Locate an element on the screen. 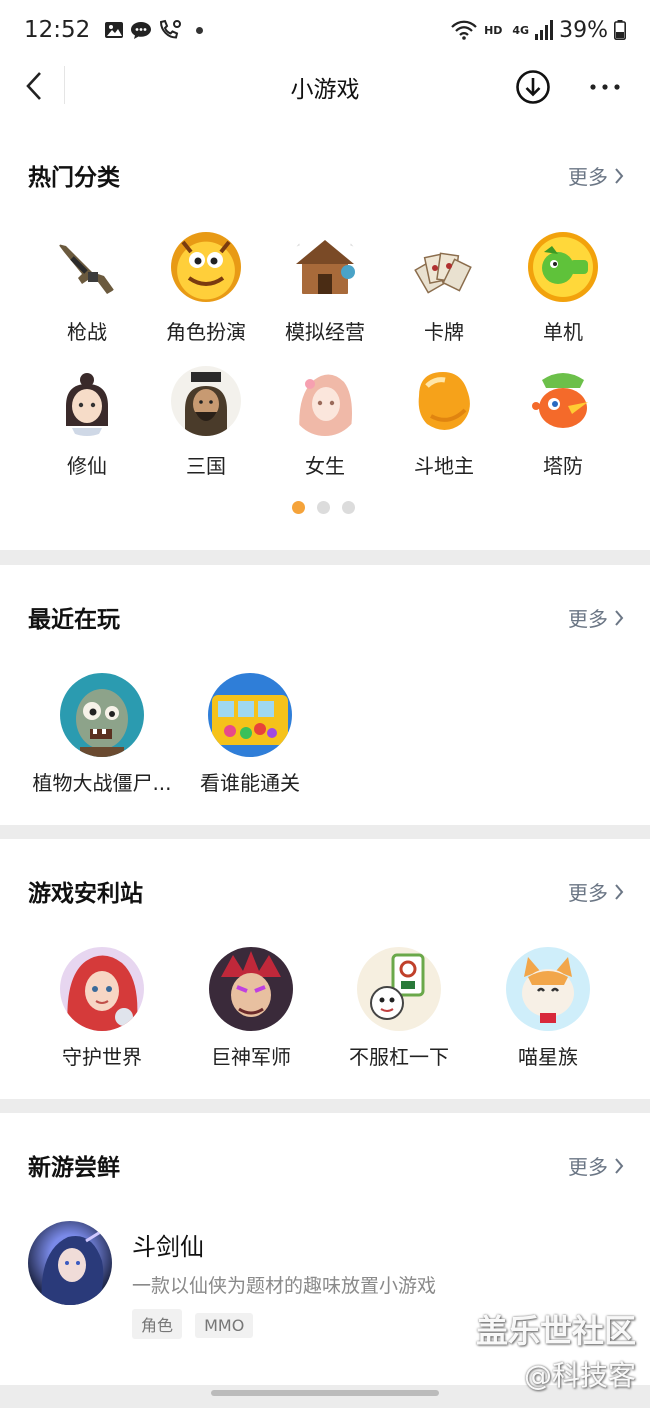 The height and width of the screenshot is (1408, 650). recommend-game-label: 守护世界 is located at coordinates (102, 1057).